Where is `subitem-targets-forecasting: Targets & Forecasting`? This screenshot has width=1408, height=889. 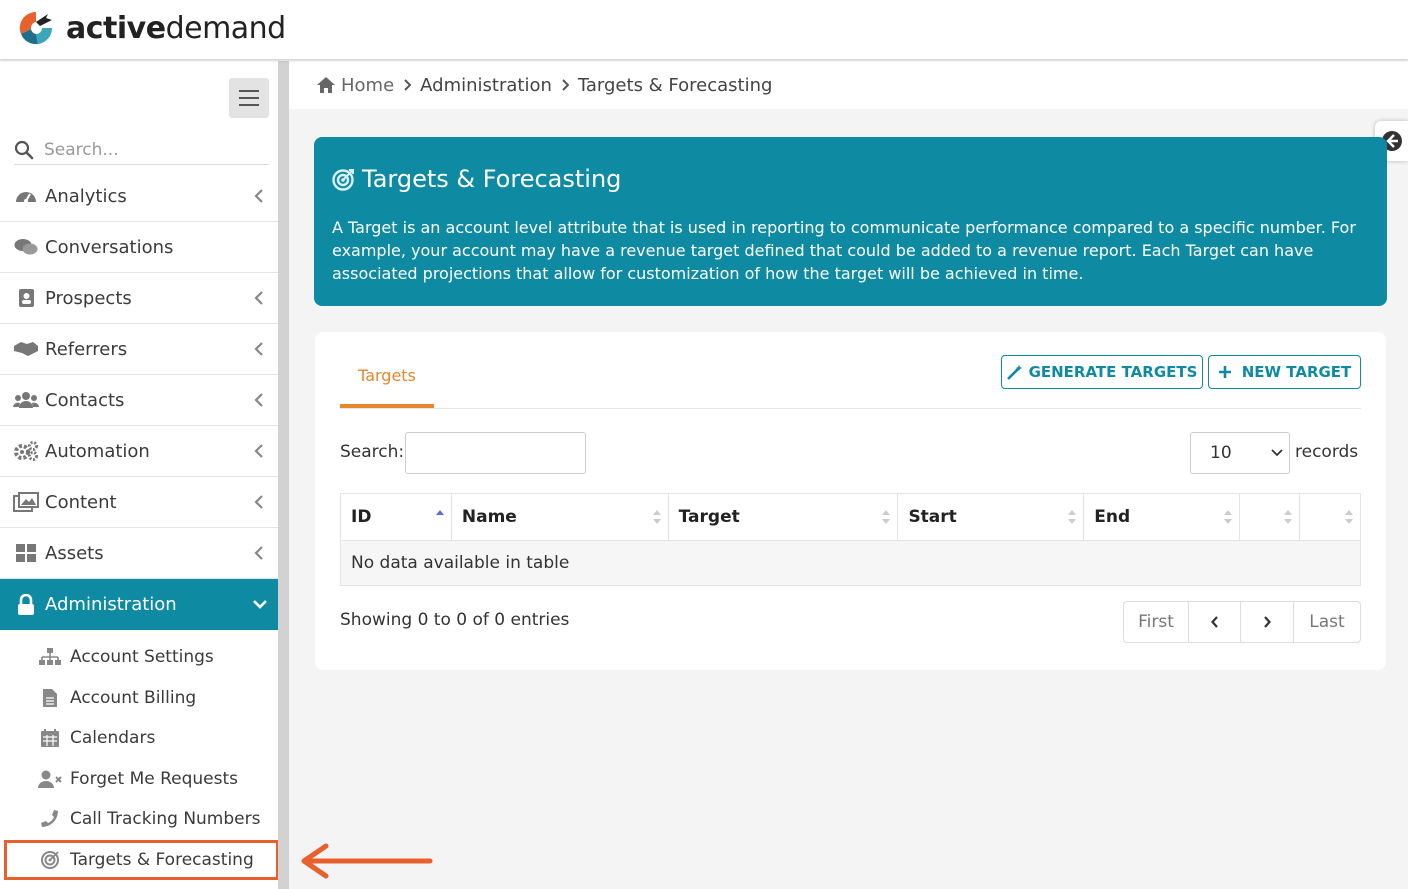
subitem-targets-forecasting: Targets & Forecasting is located at coordinates (141, 859).